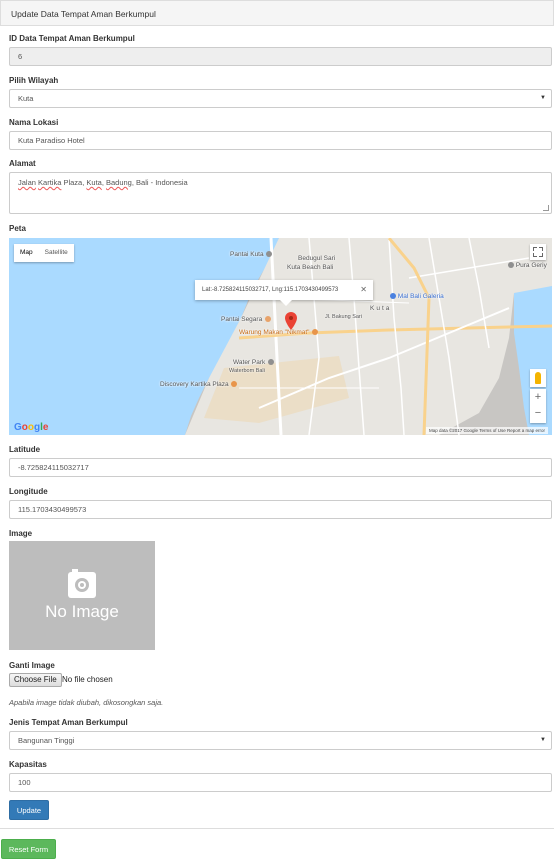  I want to click on reset-form-button: Reset Form, so click(28, 849).